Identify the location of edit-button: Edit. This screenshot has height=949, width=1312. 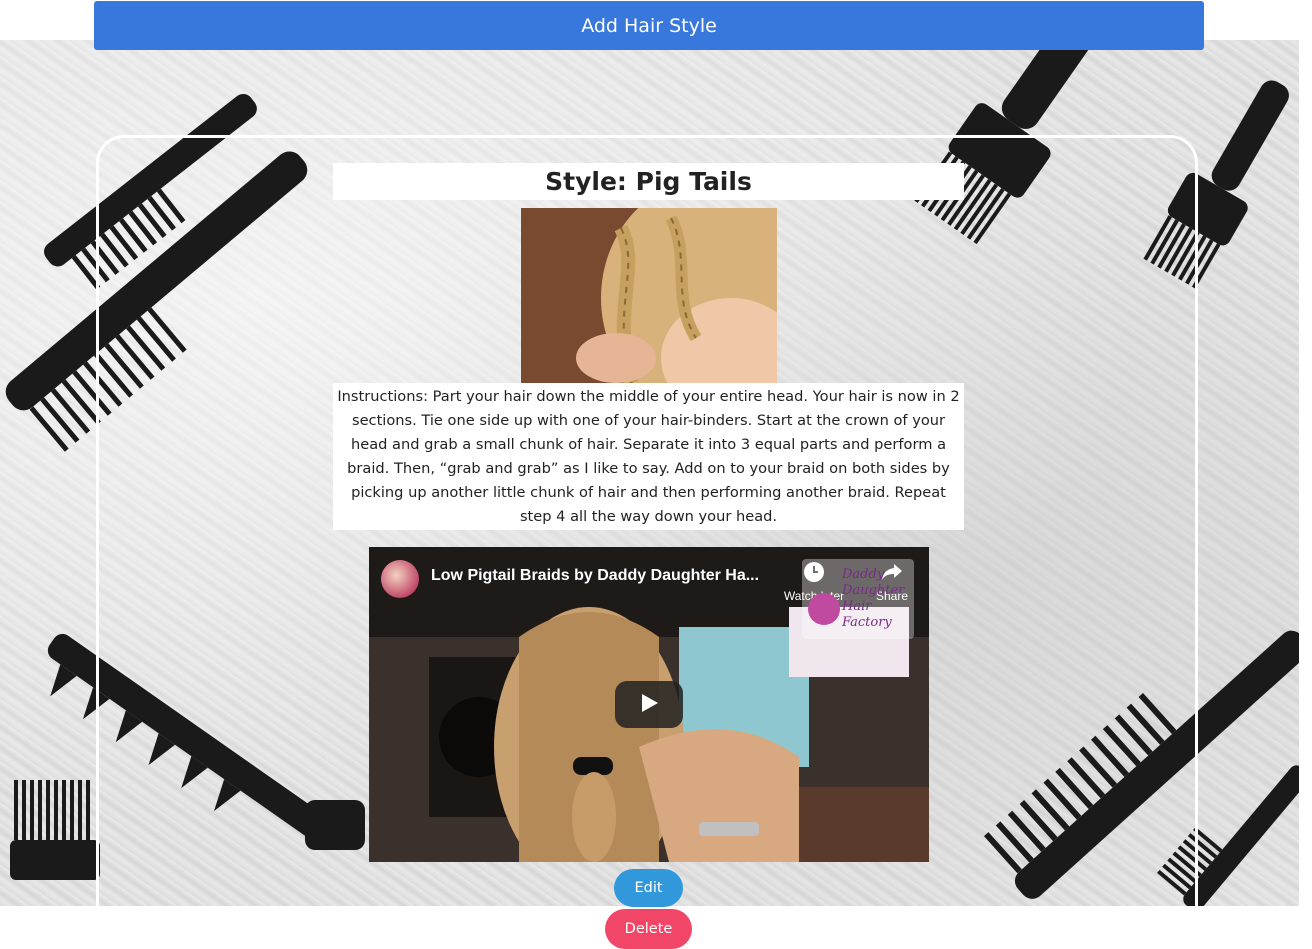
(648, 888).